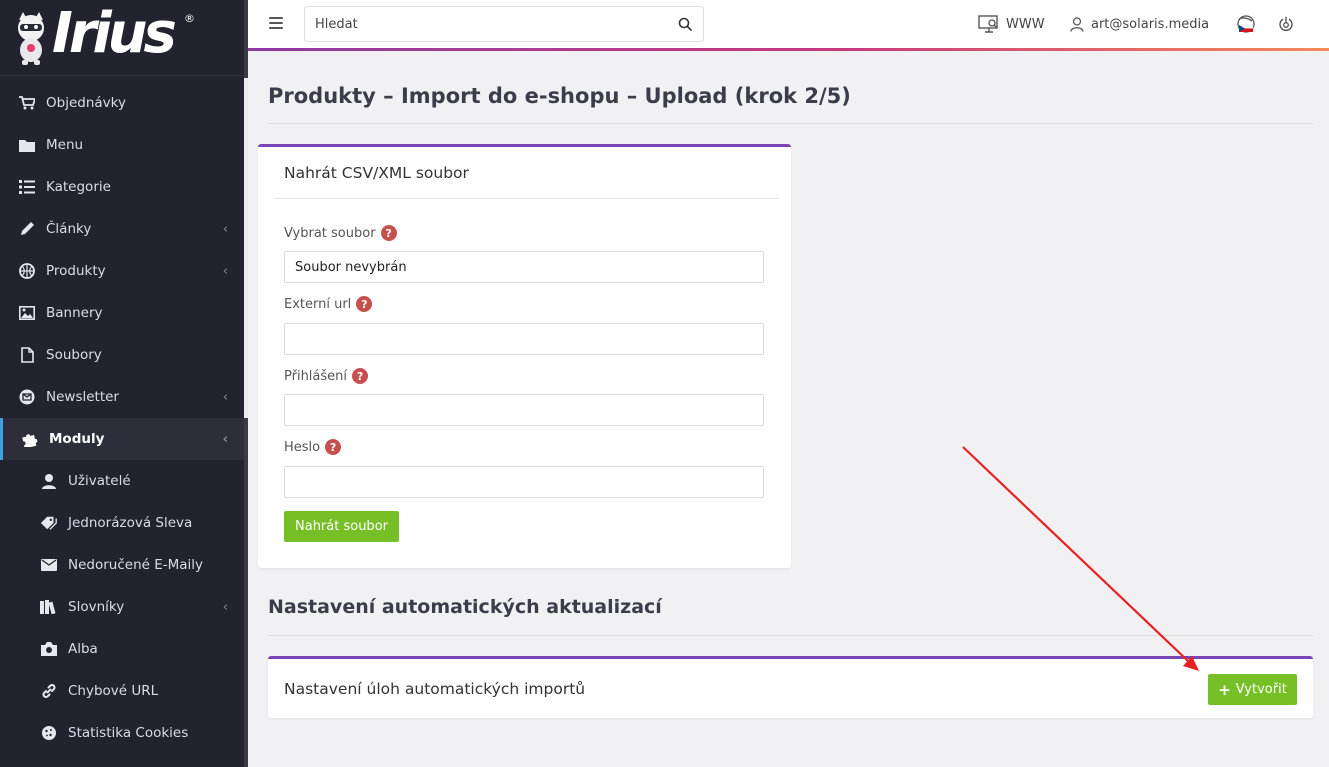 The width and height of the screenshot is (1329, 767). I want to click on sidebar-item-soubory: Soubory, so click(122, 355).